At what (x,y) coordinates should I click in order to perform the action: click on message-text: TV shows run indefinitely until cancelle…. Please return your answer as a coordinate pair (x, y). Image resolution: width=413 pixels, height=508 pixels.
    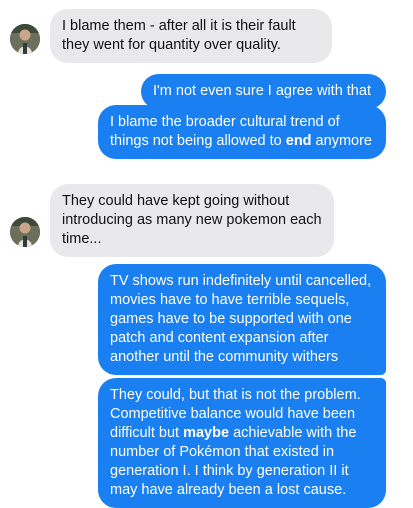
    Looking at the image, I should click on (241, 319).